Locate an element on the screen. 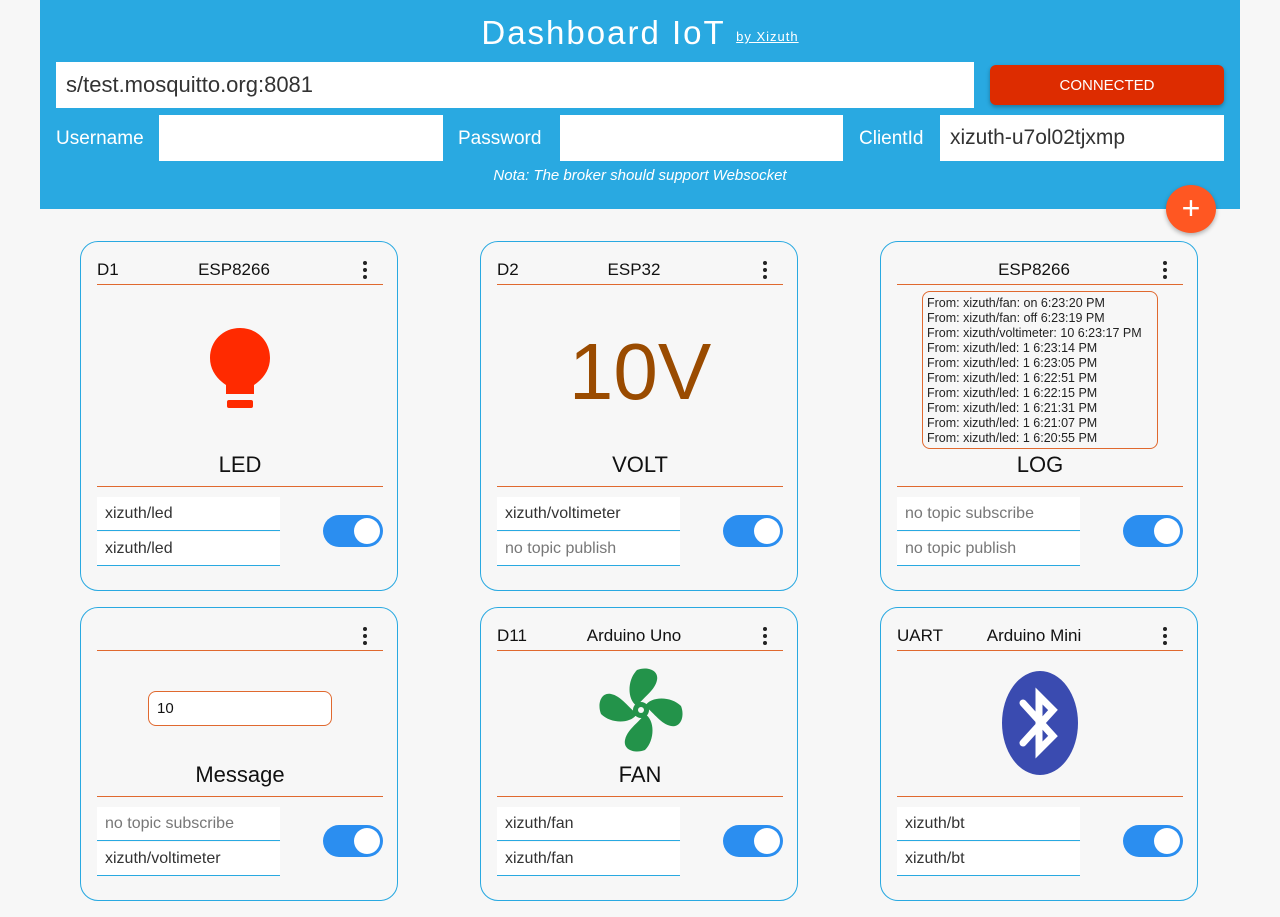  subscribe-topic: xizuth/voltimeter is located at coordinates (588, 514).